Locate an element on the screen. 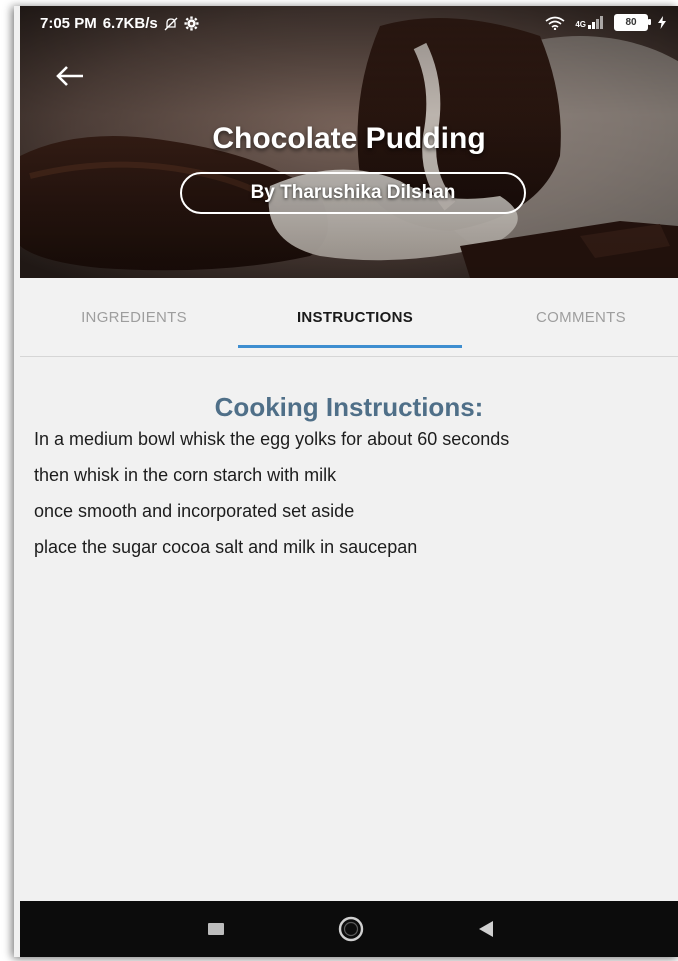  tab-comments: COMMENTS is located at coordinates (581, 317).